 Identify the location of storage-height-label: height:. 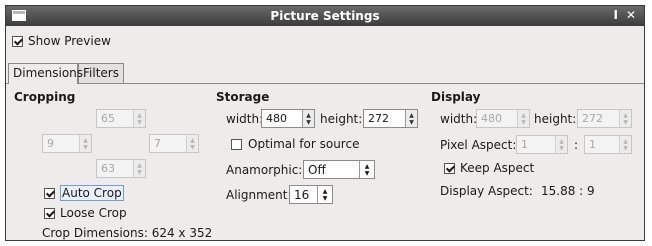
(341, 119).